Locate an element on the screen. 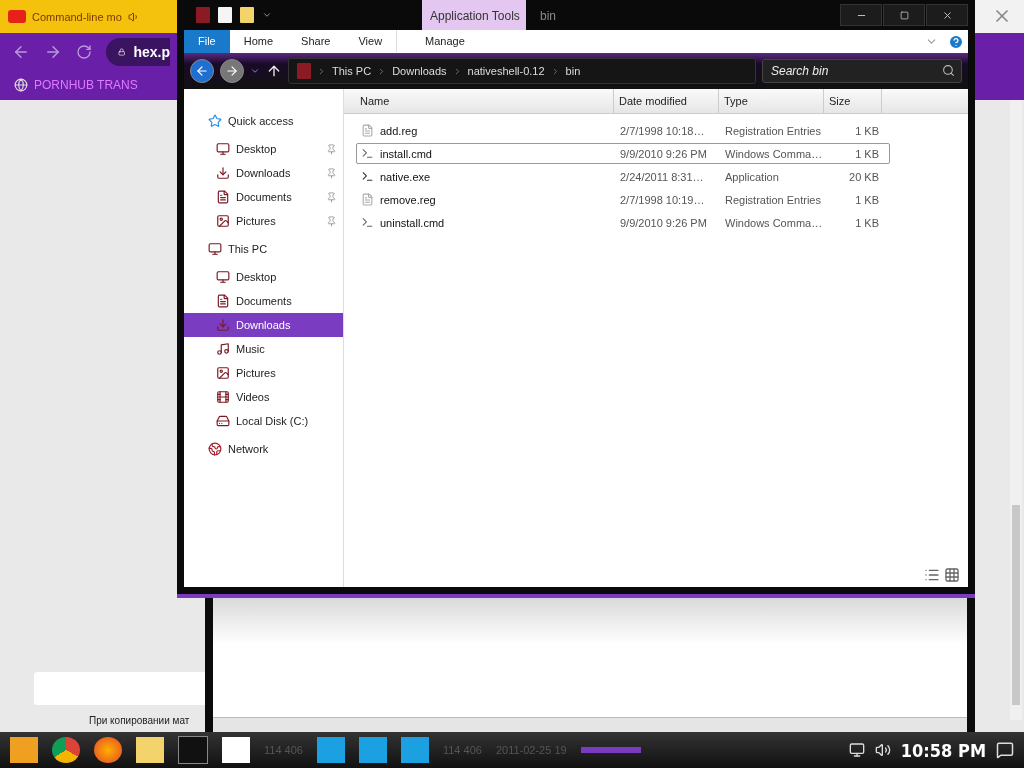 The width and height of the screenshot is (1024, 768). address-field: hex.p is located at coordinates (138, 51).